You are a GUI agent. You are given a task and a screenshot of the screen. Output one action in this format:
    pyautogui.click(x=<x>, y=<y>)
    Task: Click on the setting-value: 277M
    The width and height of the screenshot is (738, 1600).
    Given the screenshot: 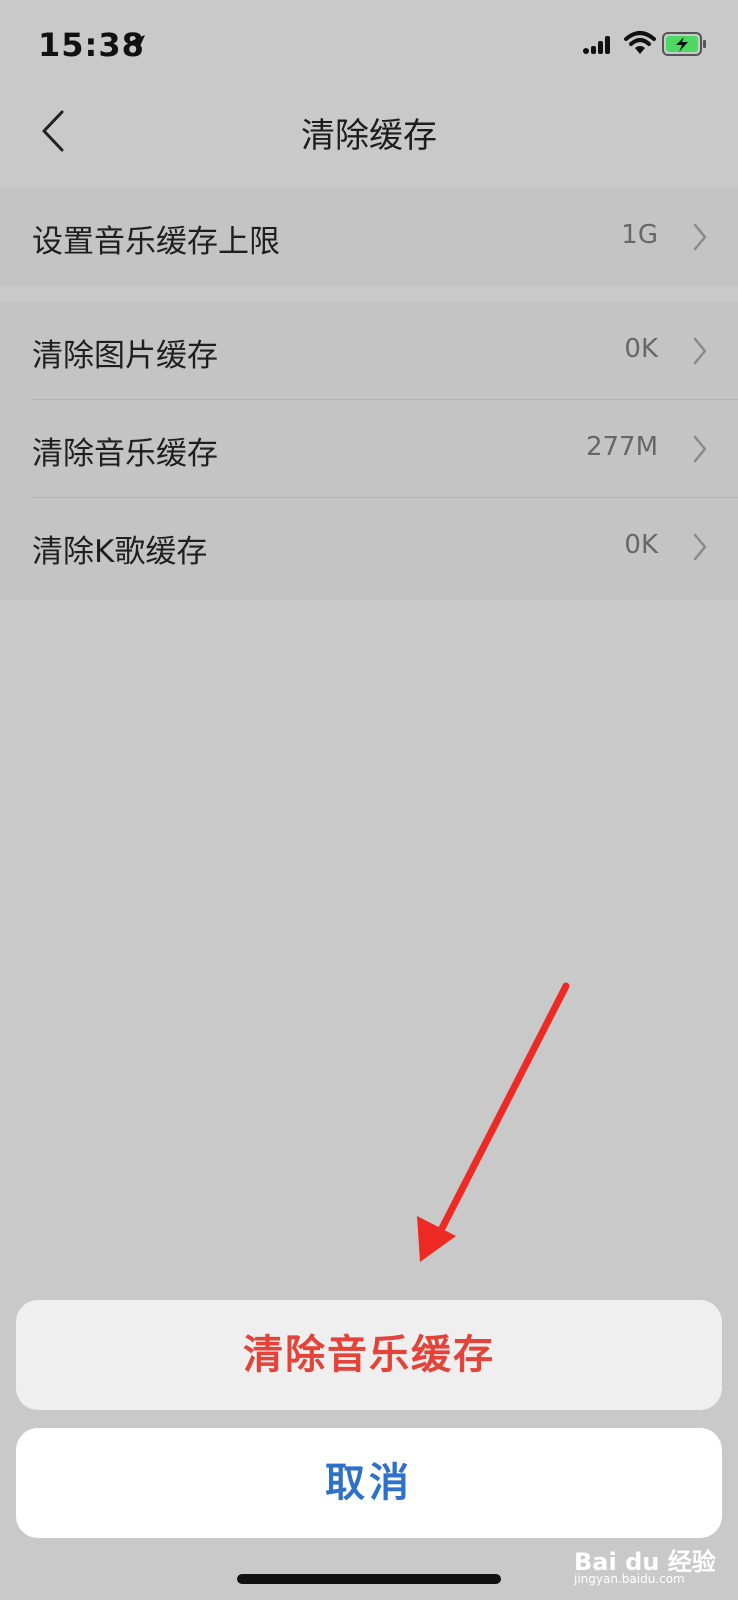 What is the action you would take?
    pyautogui.click(x=621, y=447)
    